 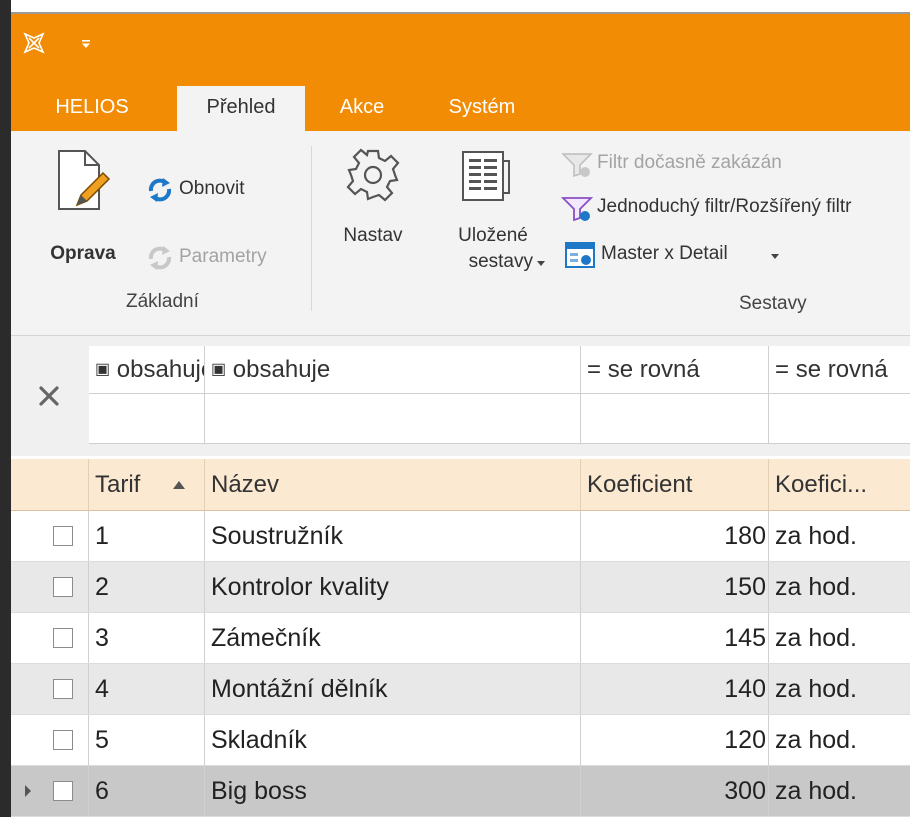 What do you see at coordinates (147, 791) in the screenshot?
I see `cell-tarif: 6` at bounding box center [147, 791].